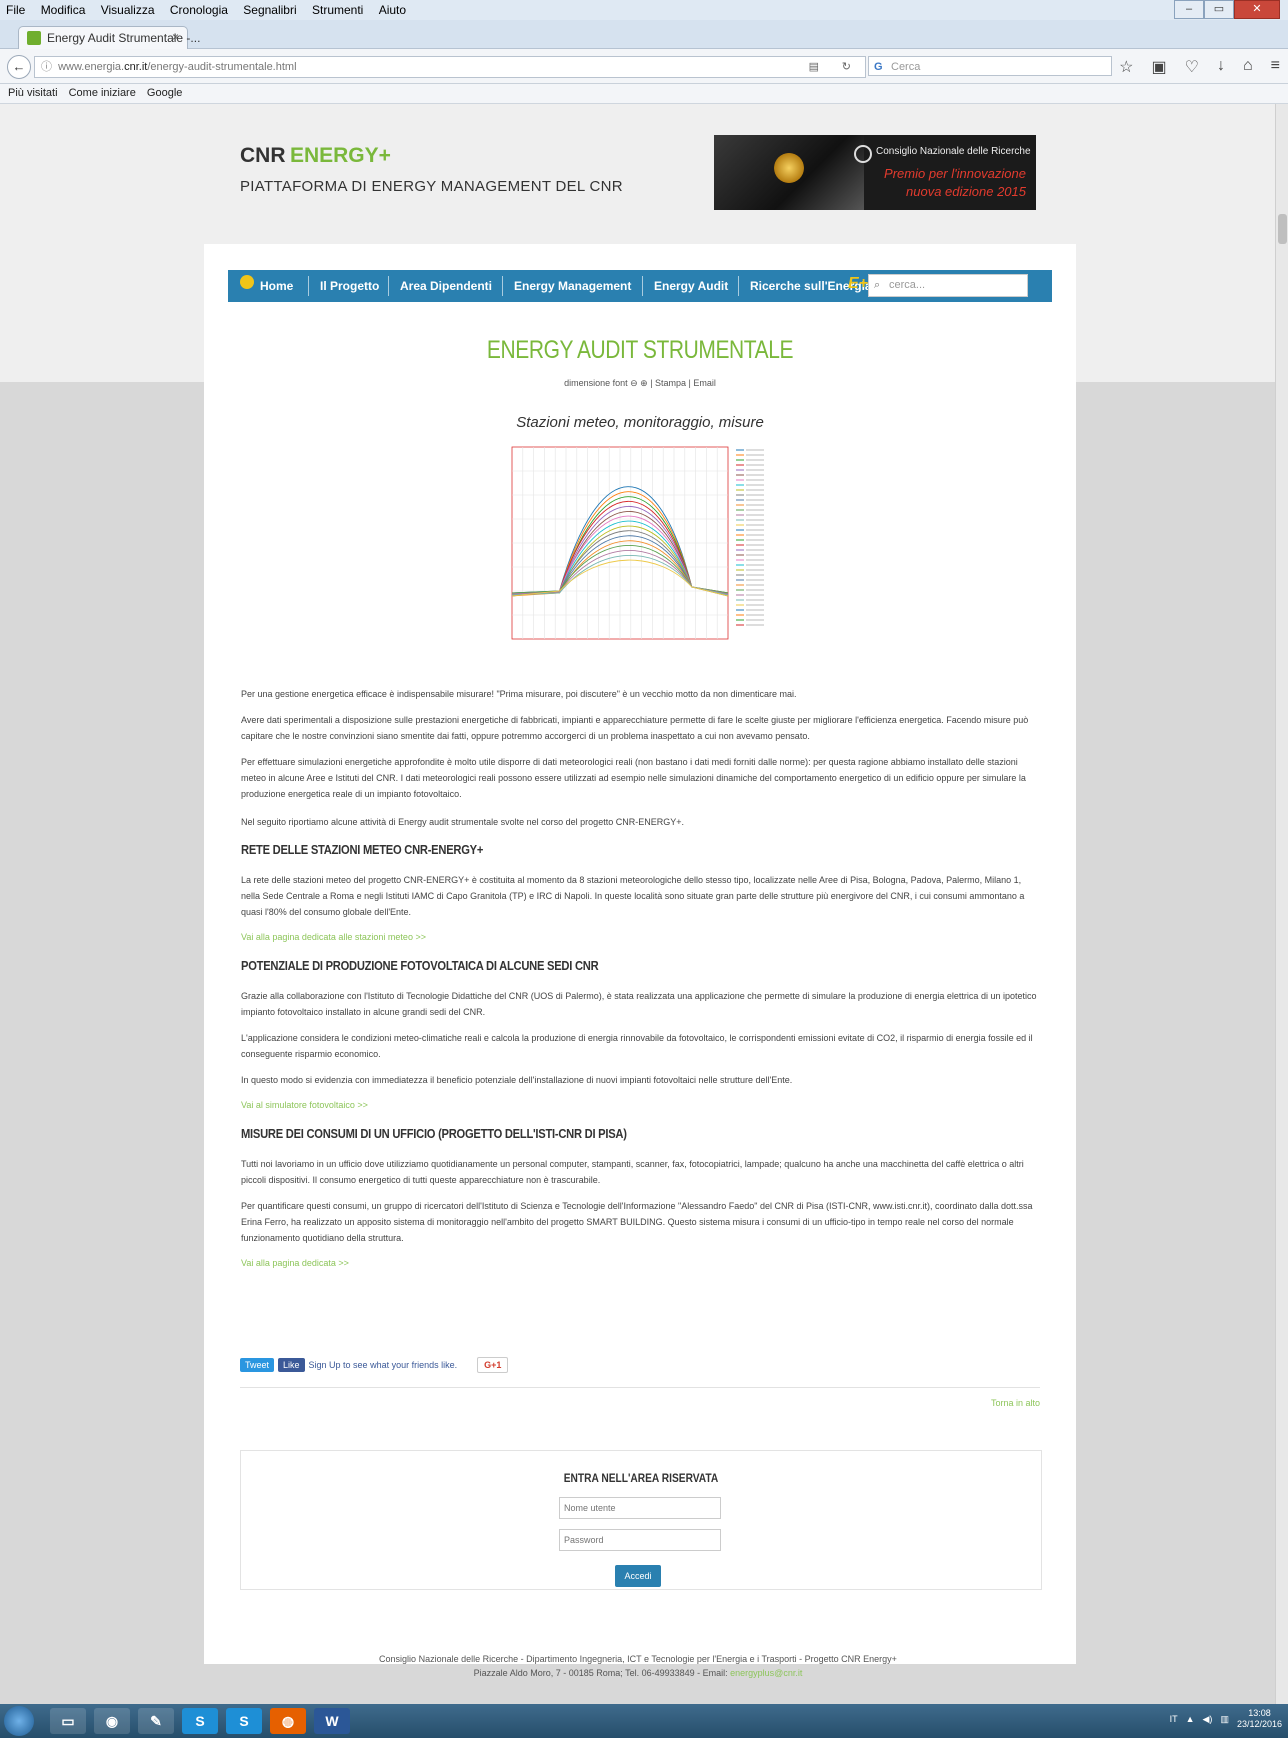  Describe the element at coordinates (392, 8) in the screenshot. I see `menu-aiuto: Aiuto` at that location.